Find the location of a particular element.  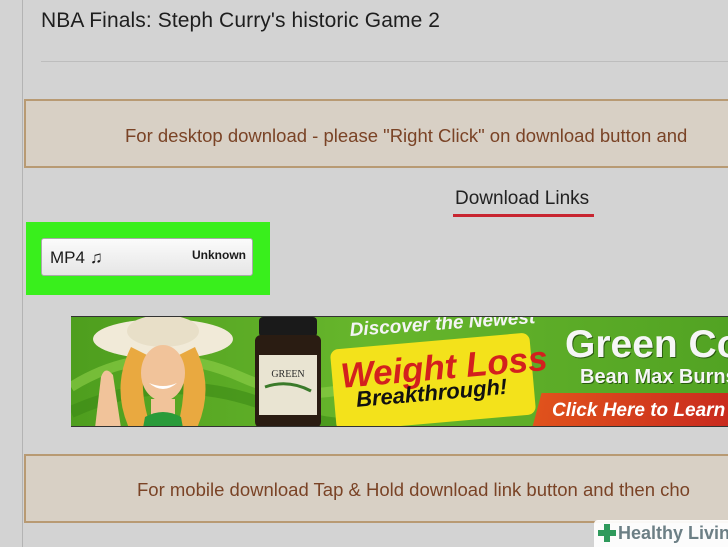

watermark-text: Healthy Living is located at coordinates (673, 533).